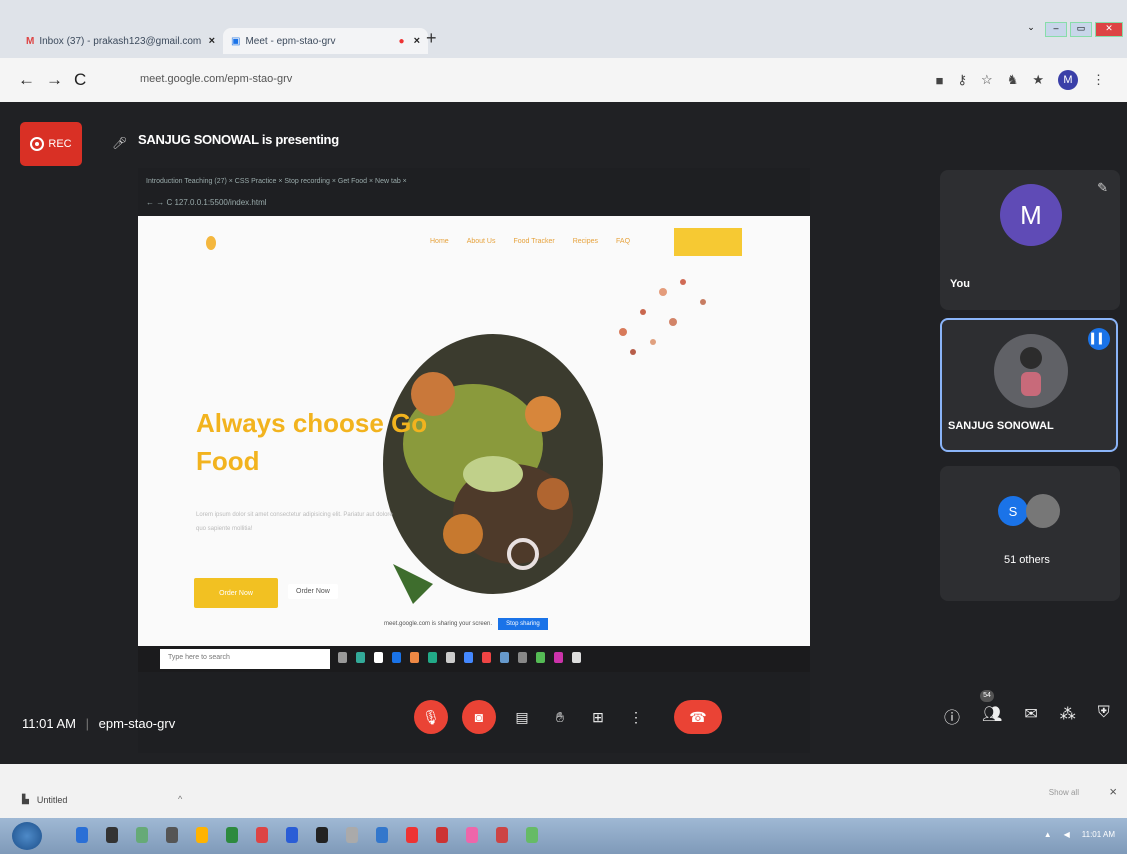  Describe the element at coordinates (80, 80) in the screenshot. I see `reload-icon: C` at that location.